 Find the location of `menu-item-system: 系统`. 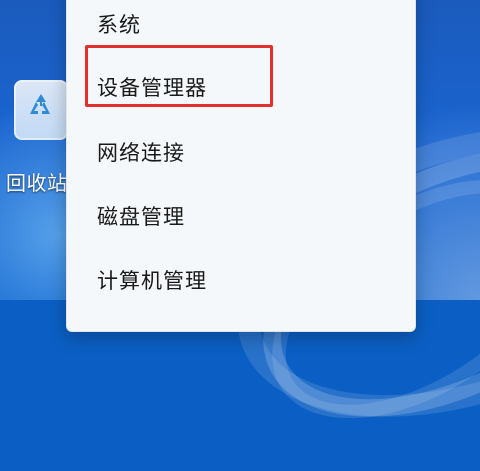

menu-item-system: 系统 is located at coordinates (119, 24).